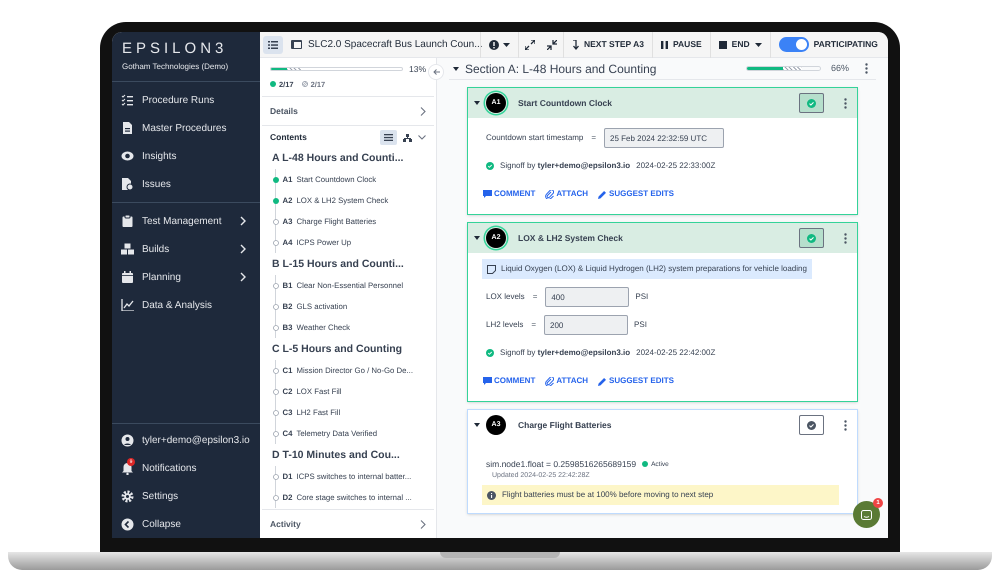 The width and height of the screenshot is (1000, 588). I want to click on document-icon, so click(127, 128).